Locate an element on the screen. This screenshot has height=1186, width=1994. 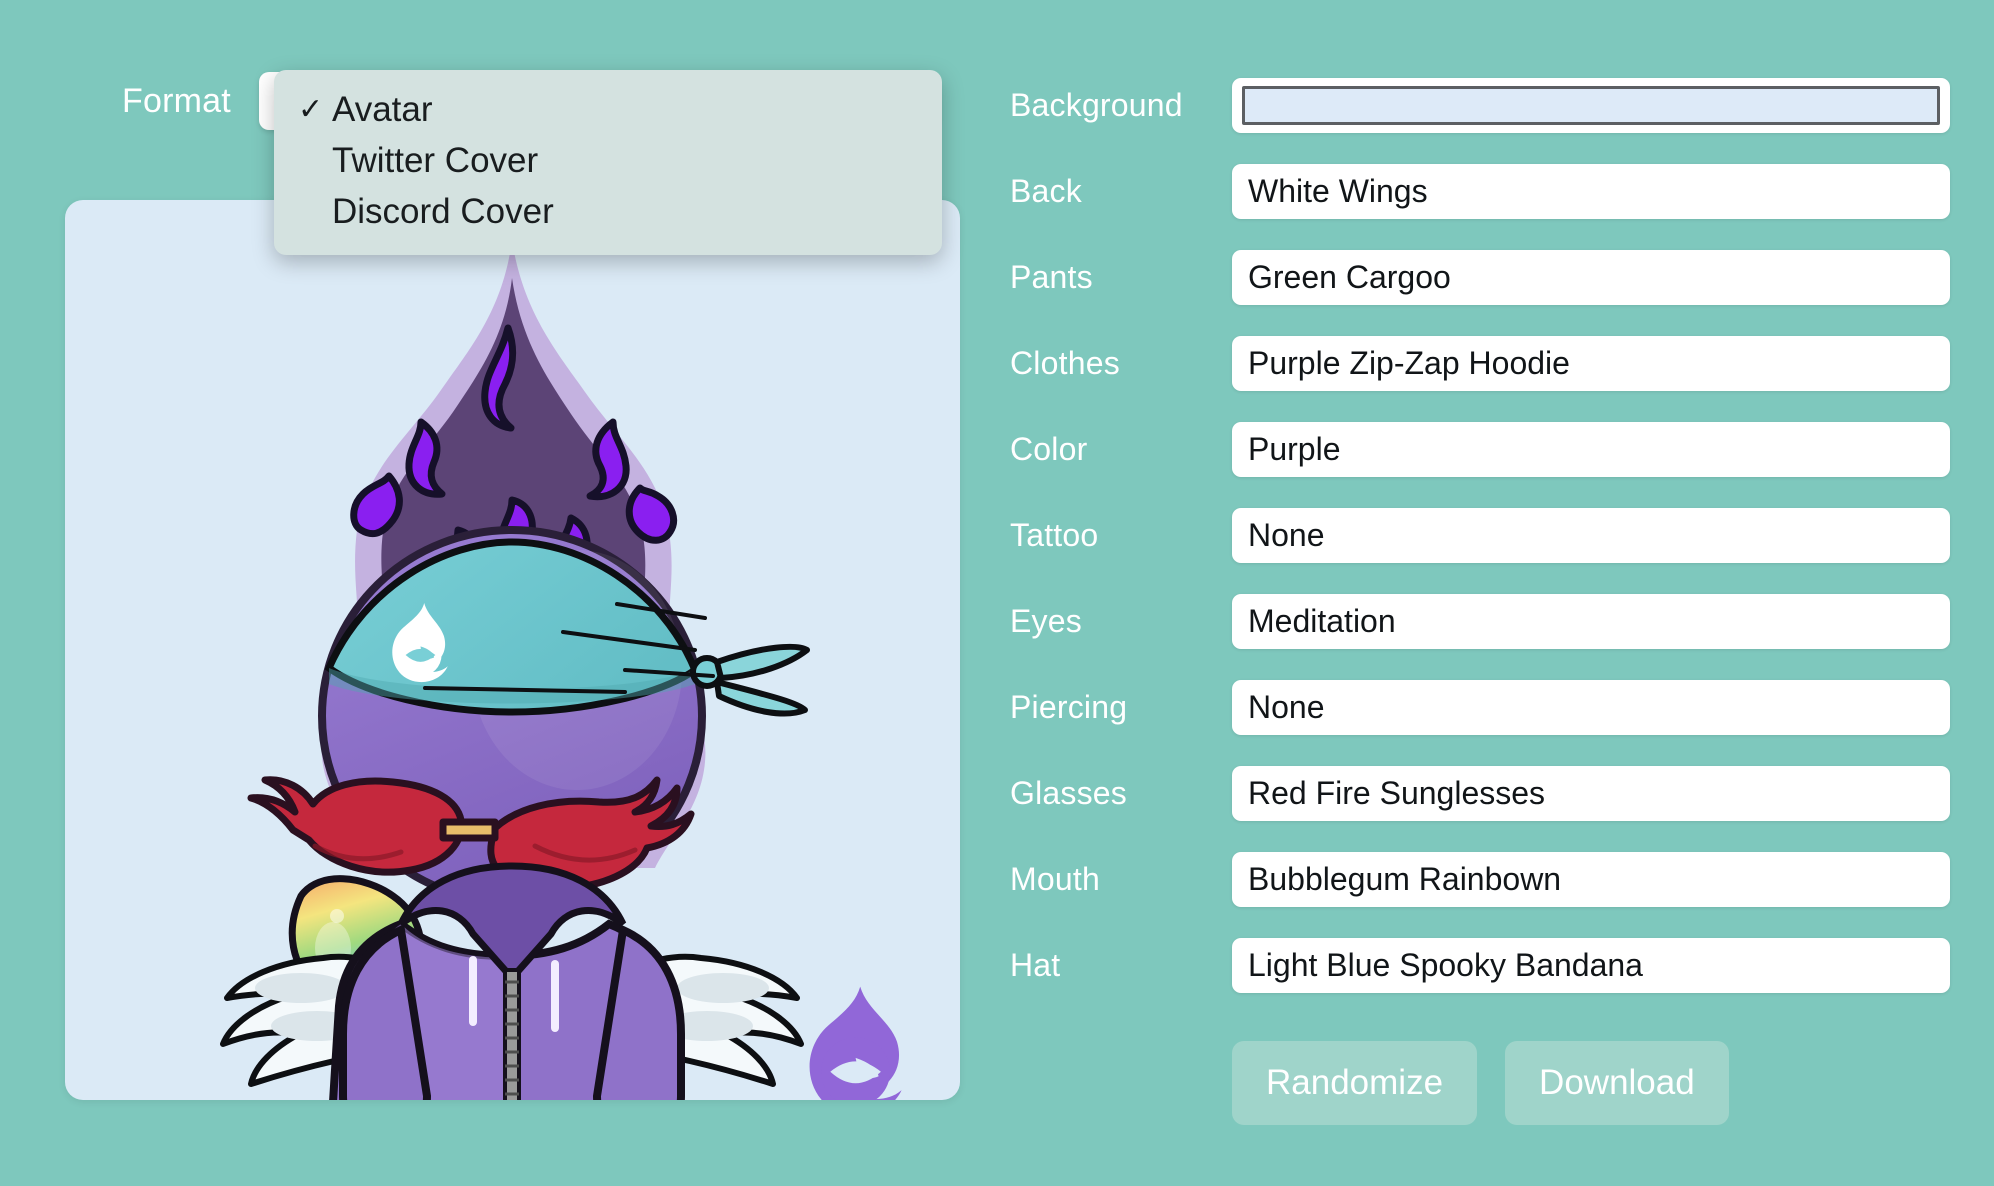
trait-row-piercing: Piercing None is located at coordinates (1480, 707).